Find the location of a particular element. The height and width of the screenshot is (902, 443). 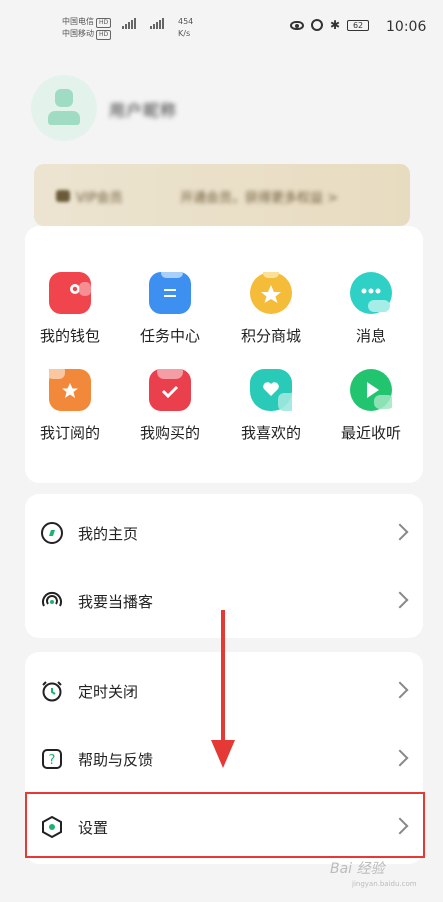

menu-item-label: 定时关闭 is located at coordinates (108, 692).